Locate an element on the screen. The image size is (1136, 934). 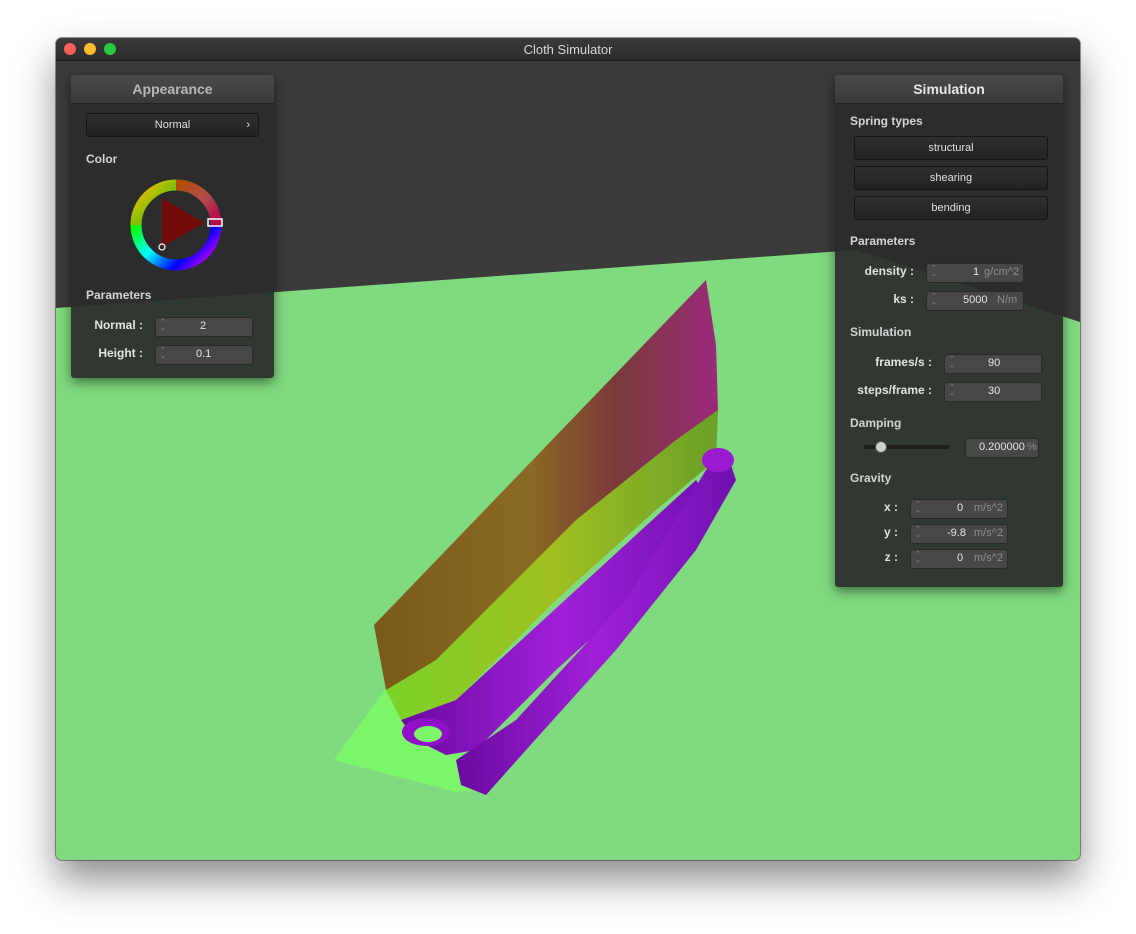
bending-button: bending is located at coordinates (951, 208).